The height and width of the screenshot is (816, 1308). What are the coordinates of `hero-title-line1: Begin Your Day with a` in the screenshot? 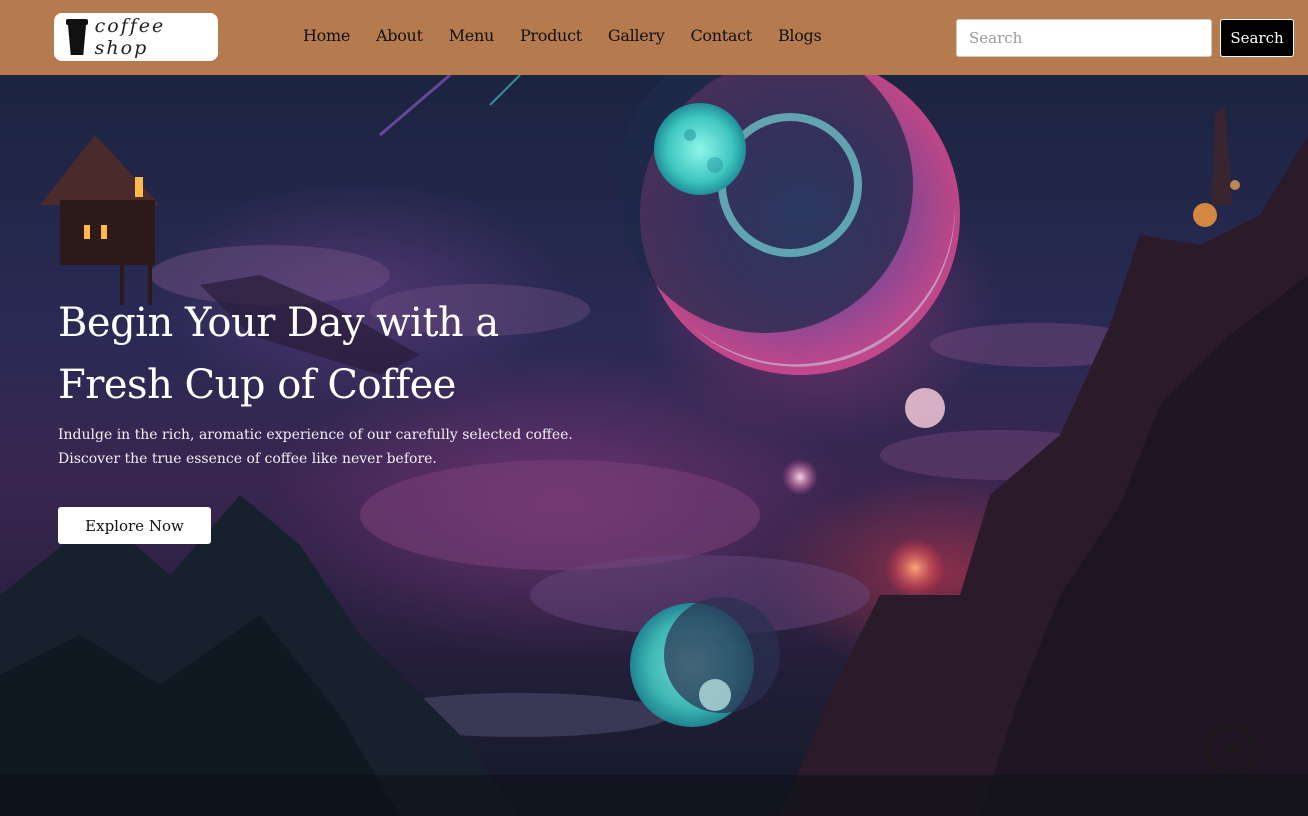 It's located at (278, 323).